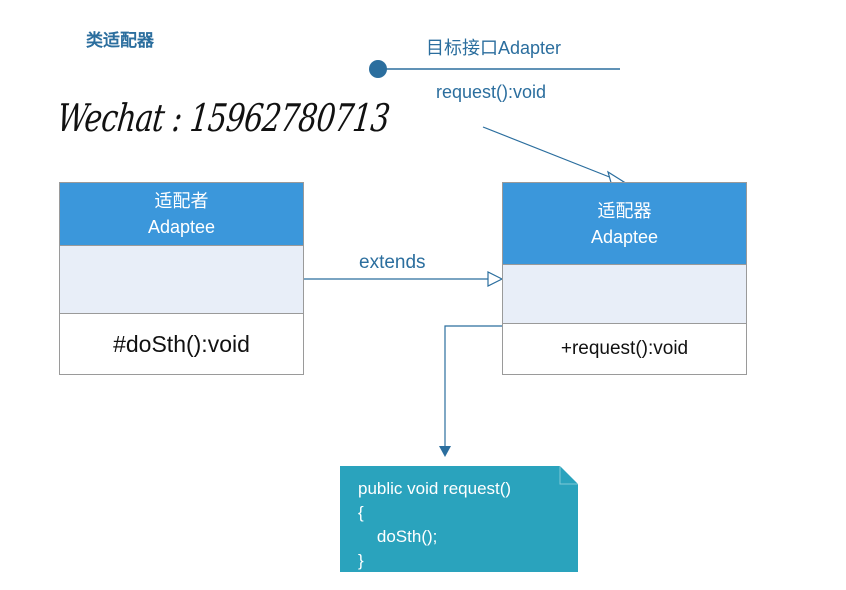 Image resolution: width=846 pixels, height=590 pixels. Describe the element at coordinates (624, 348) in the screenshot. I see `adapter-operation: +request():void` at that location.